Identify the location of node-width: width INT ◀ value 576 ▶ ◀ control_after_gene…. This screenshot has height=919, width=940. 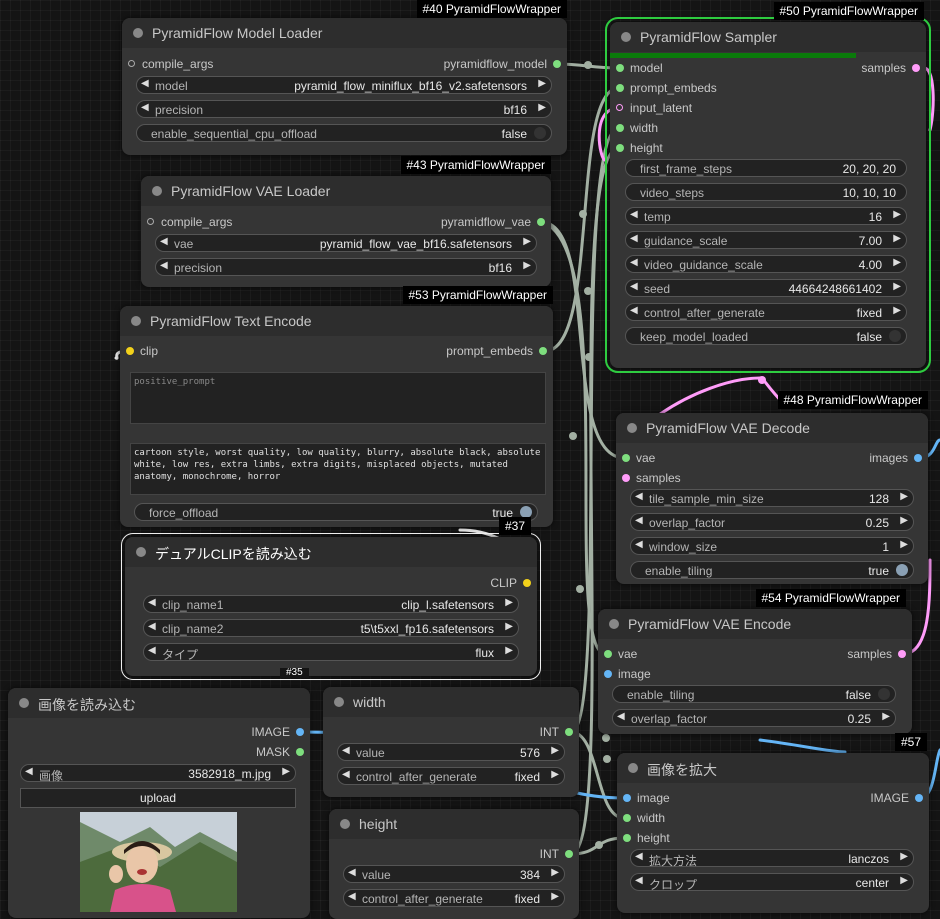
(451, 742).